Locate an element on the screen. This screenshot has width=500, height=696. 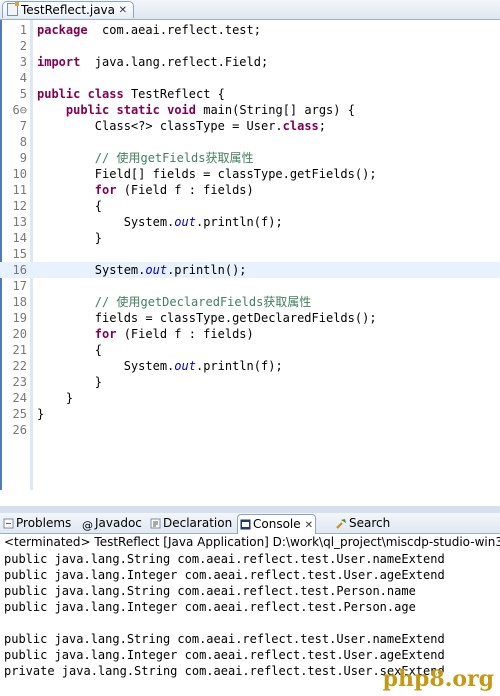
line-number: 26 is located at coordinates (19, 430).